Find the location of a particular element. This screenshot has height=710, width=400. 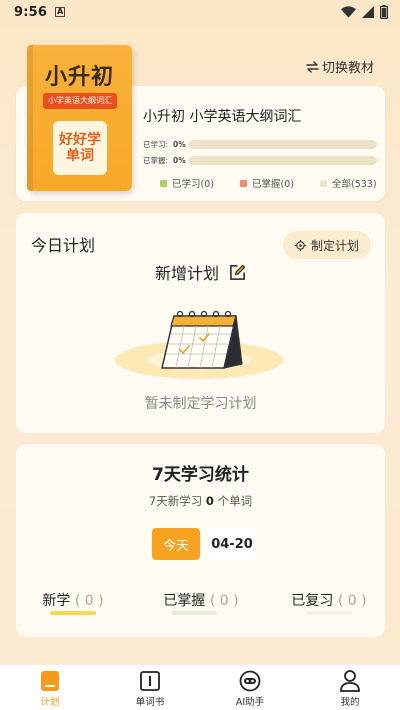

stats-subtitle: 7天新学习 0 个单词 is located at coordinates (200, 501).